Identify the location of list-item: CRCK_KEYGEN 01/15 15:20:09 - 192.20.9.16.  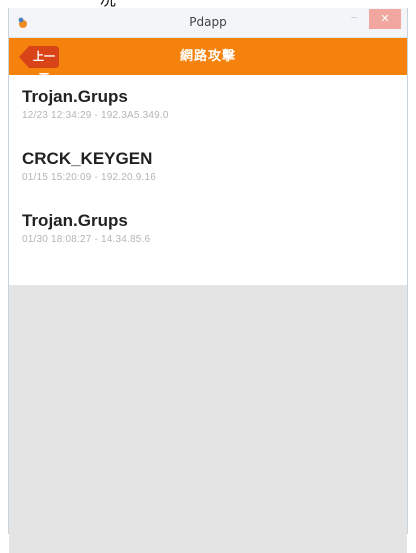
(208, 179).